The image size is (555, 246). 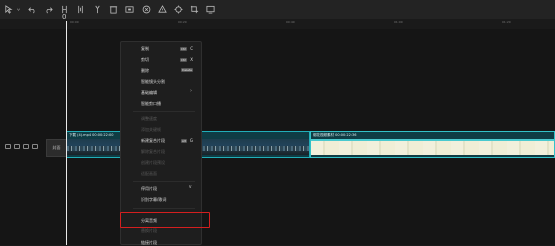 What do you see at coordinates (48, 9) in the screenshot?
I see `redo-icon` at bounding box center [48, 9].